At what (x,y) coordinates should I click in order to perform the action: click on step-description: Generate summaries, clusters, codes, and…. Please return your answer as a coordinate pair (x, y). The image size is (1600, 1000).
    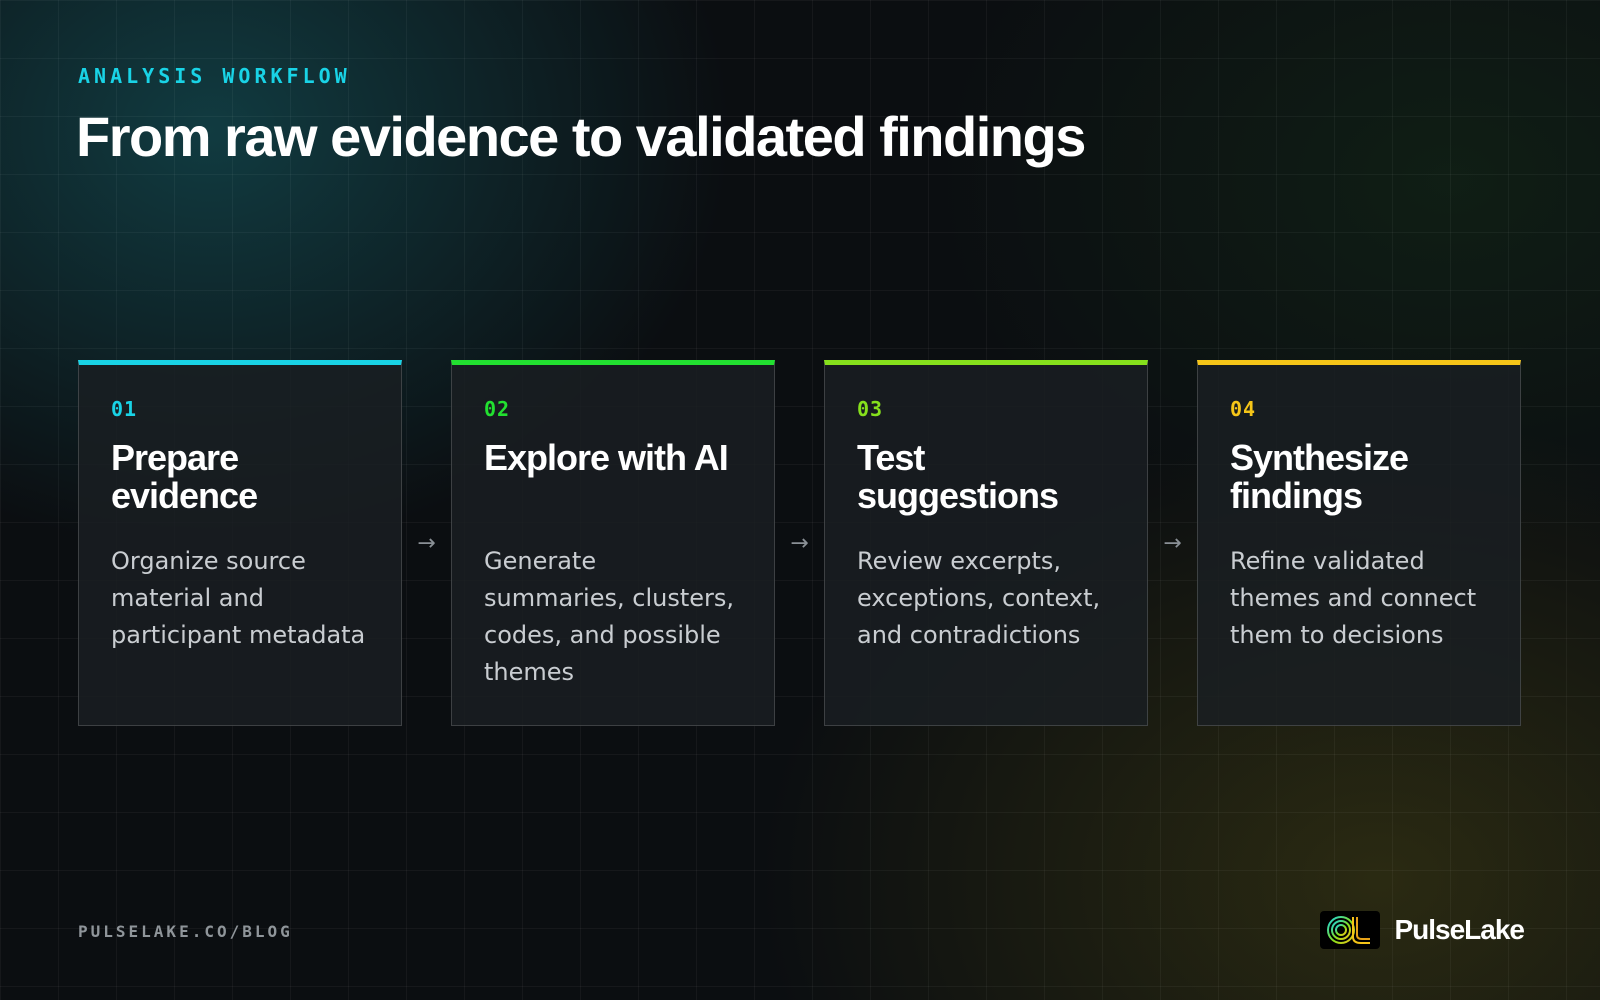
    Looking at the image, I should click on (609, 616).